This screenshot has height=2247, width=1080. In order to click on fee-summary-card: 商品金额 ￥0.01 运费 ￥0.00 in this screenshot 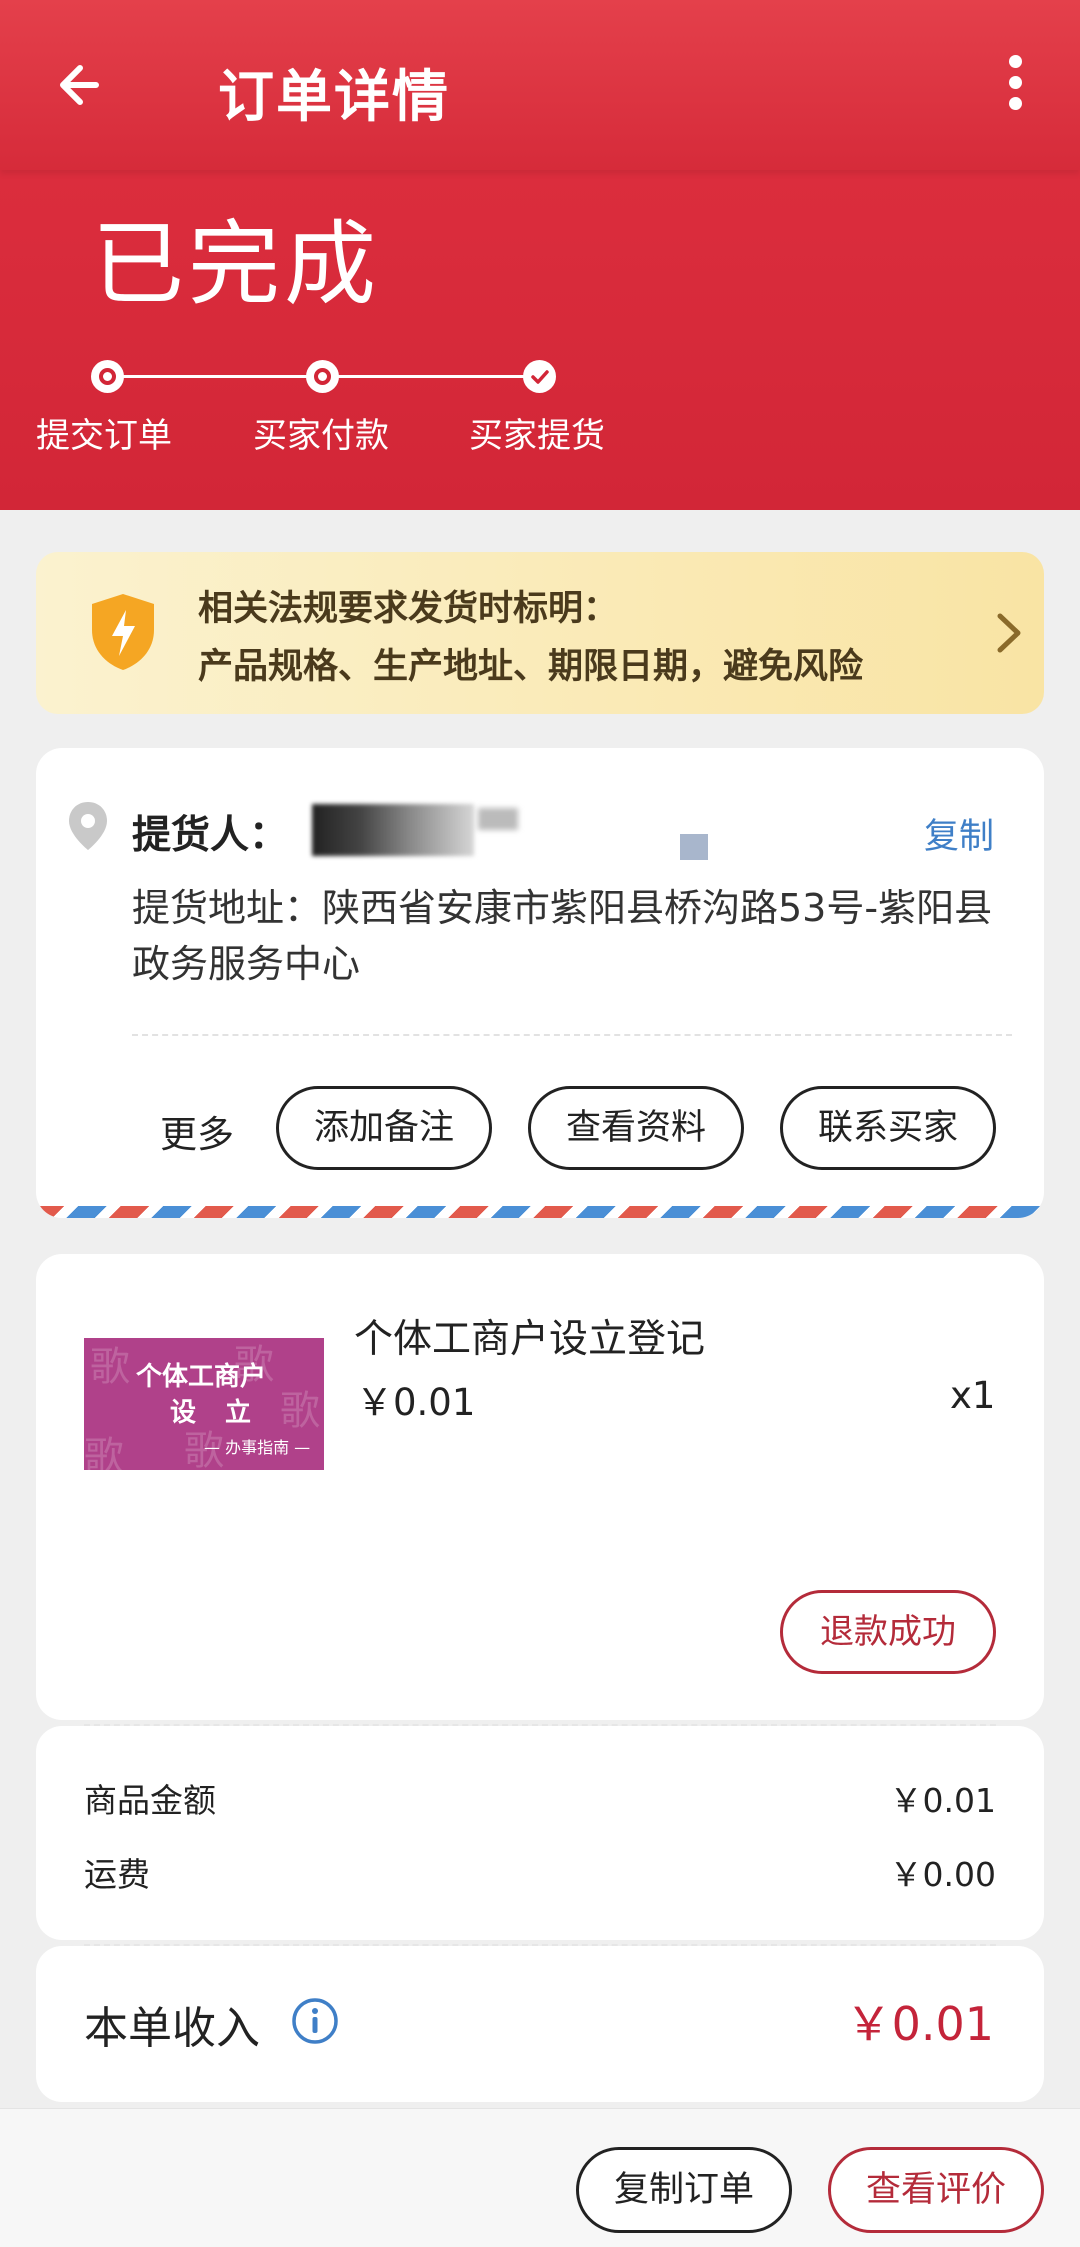, I will do `click(540, 1833)`.